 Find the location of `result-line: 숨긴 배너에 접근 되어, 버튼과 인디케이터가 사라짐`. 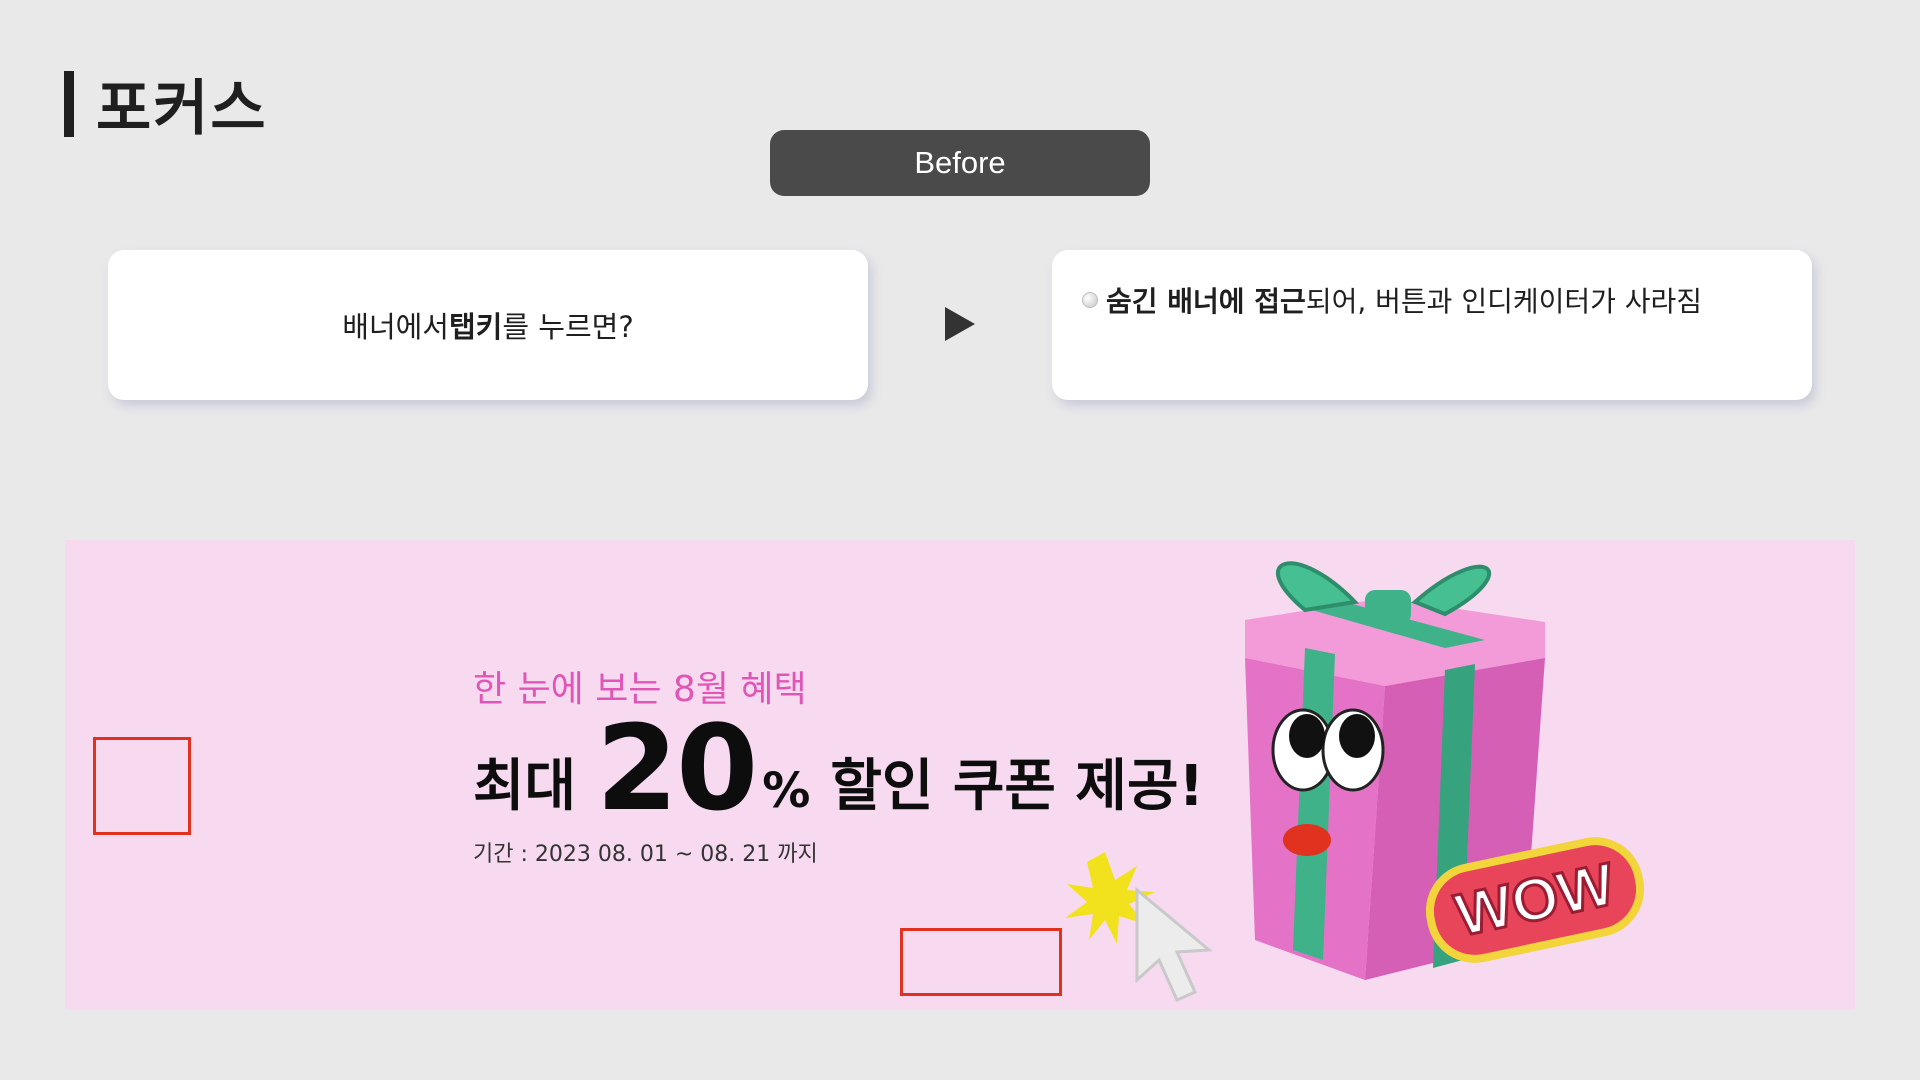

result-line: 숨긴 배너에 접근 되어, 버튼과 인디케이터가 사라짐 is located at coordinates (1392, 300).